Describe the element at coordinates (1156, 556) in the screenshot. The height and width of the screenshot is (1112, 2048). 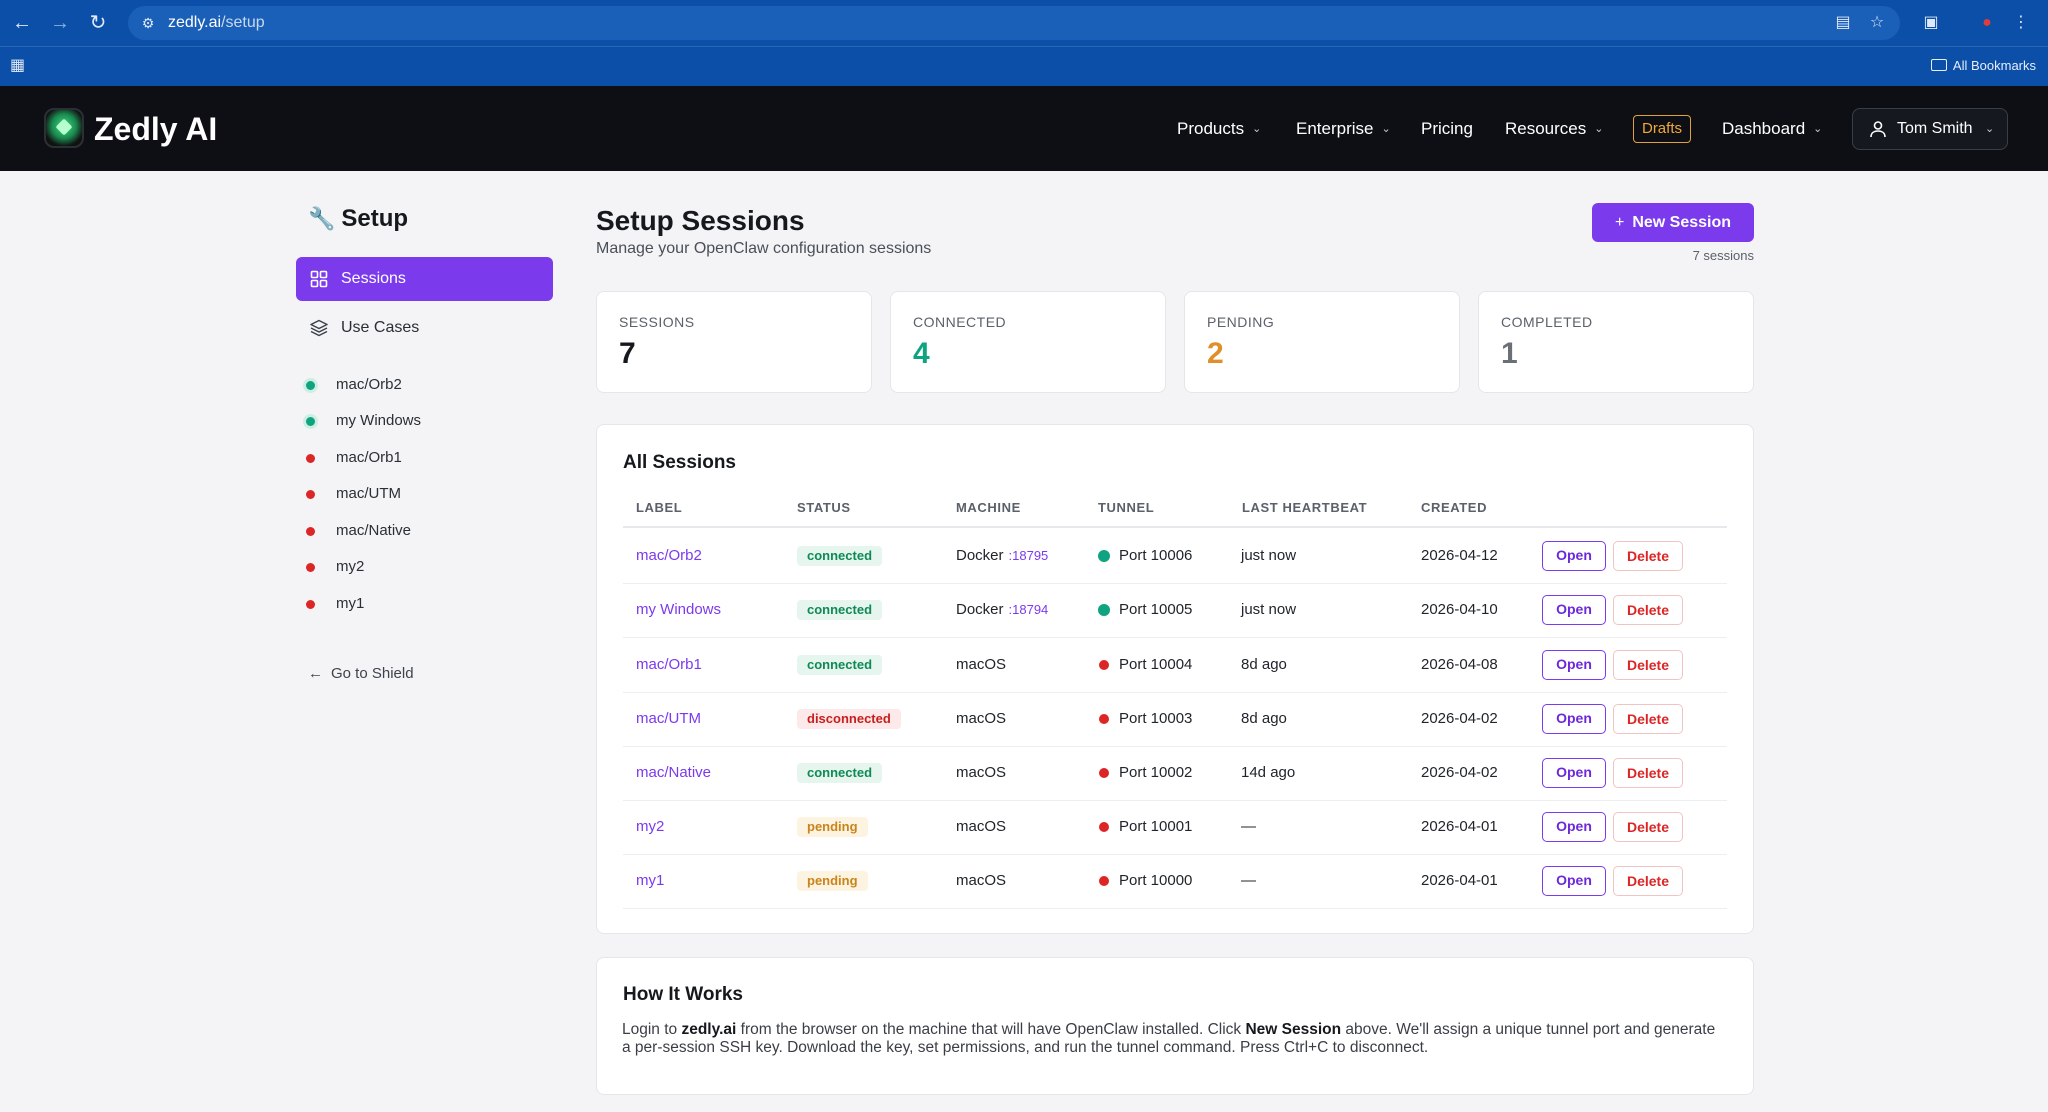
I see `tunnel-port: Port 10006` at that location.